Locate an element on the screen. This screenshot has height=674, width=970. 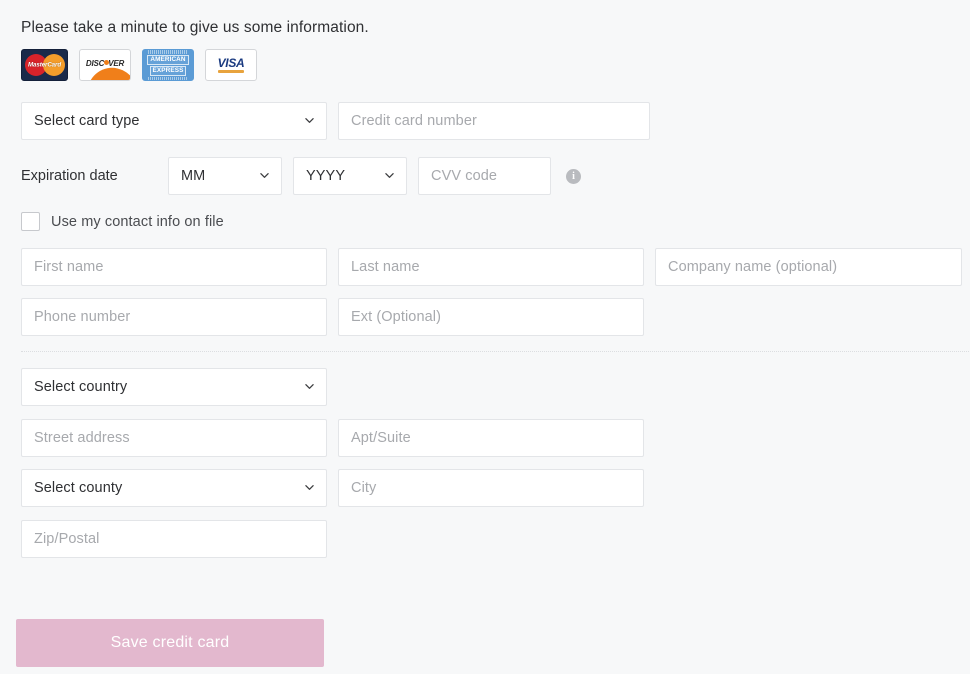
country-select-value: Select country is located at coordinates (81, 387).